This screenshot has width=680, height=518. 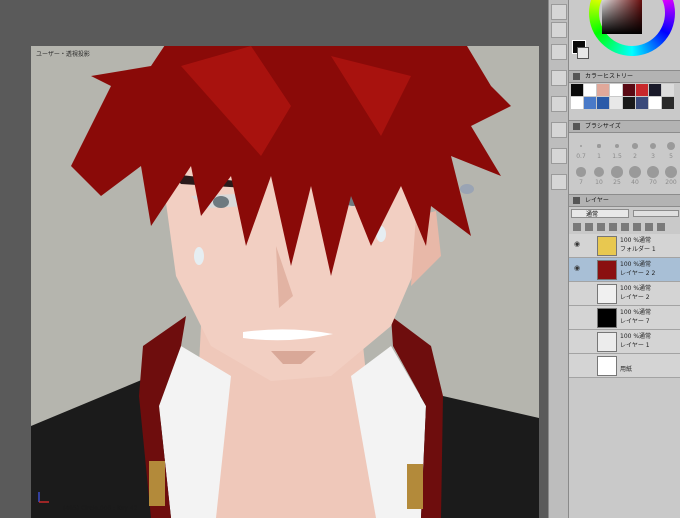 I want to click on brush-size-label: 25, so click(x=617, y=182).